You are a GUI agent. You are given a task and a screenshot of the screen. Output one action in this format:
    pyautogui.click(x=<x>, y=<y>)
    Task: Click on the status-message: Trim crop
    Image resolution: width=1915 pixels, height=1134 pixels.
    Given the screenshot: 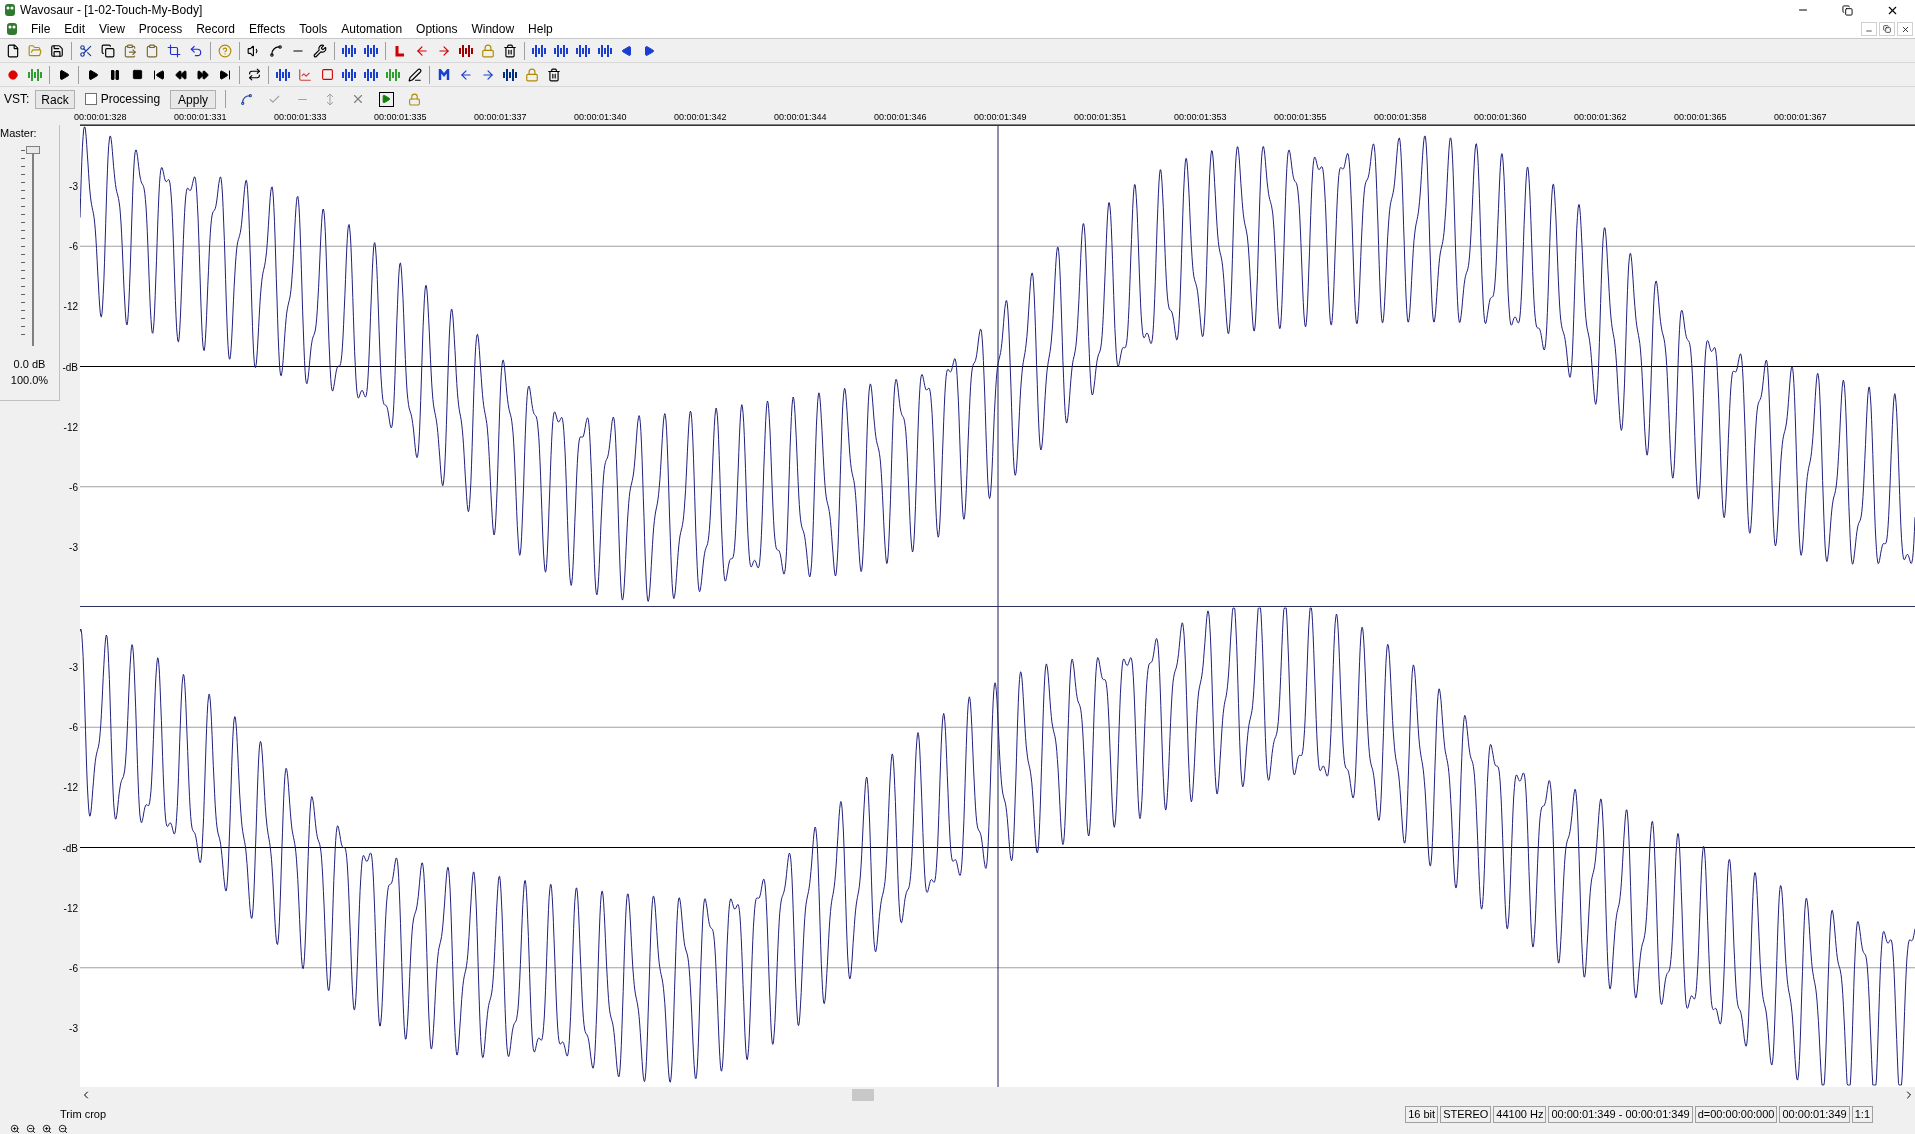 What is the action you would take?
    pyautogui.click(x=83, y=1114)
    